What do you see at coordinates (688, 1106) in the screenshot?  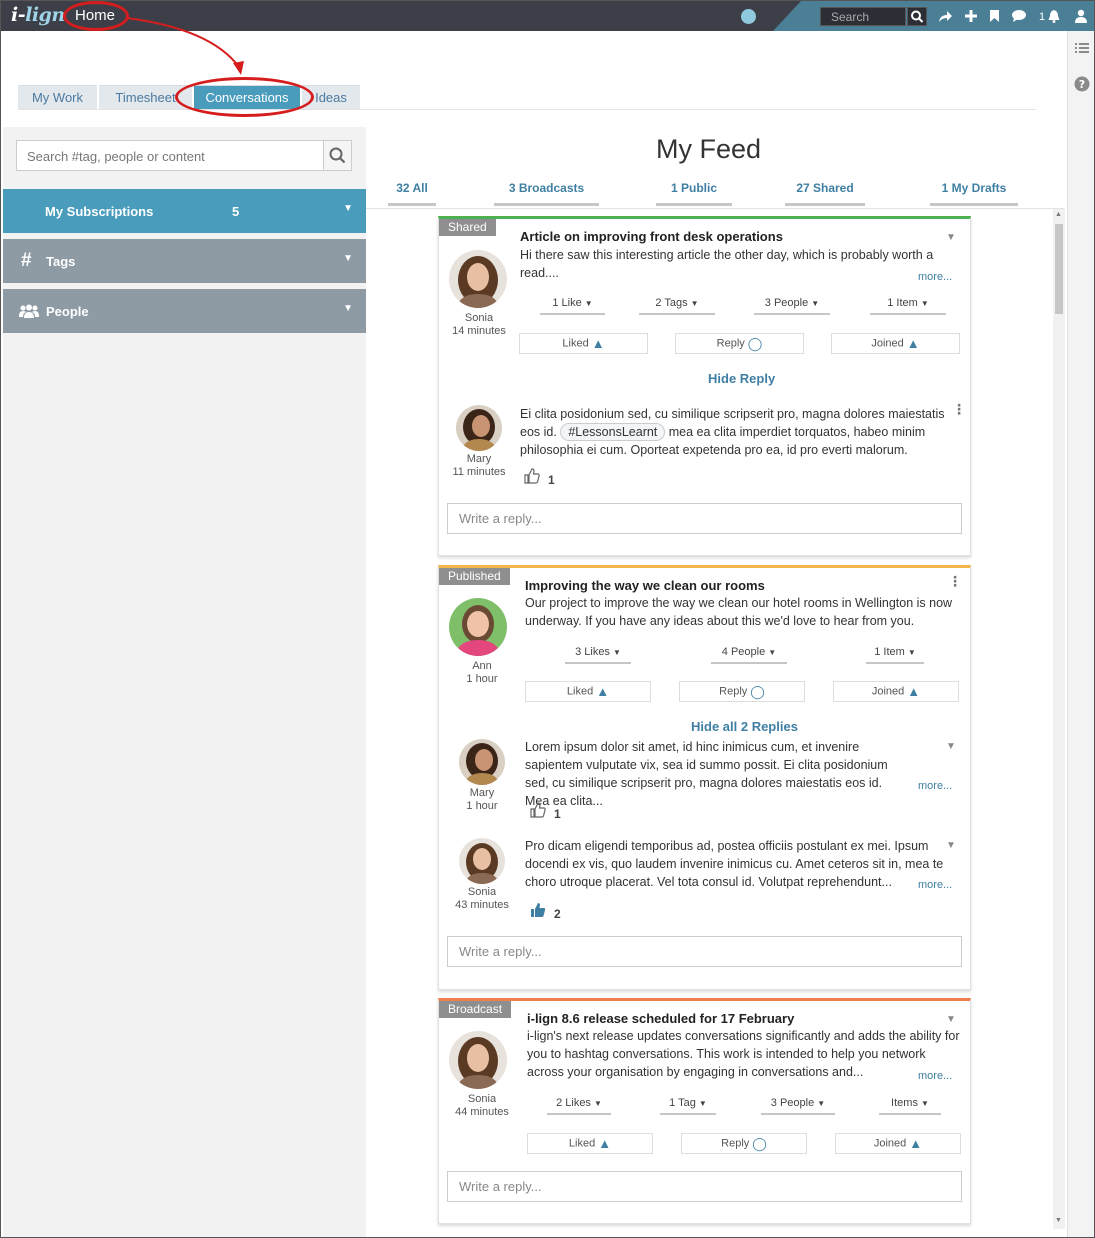 I see `tags-count: 1 Tag ▼` at bounding box center [688, 1106].